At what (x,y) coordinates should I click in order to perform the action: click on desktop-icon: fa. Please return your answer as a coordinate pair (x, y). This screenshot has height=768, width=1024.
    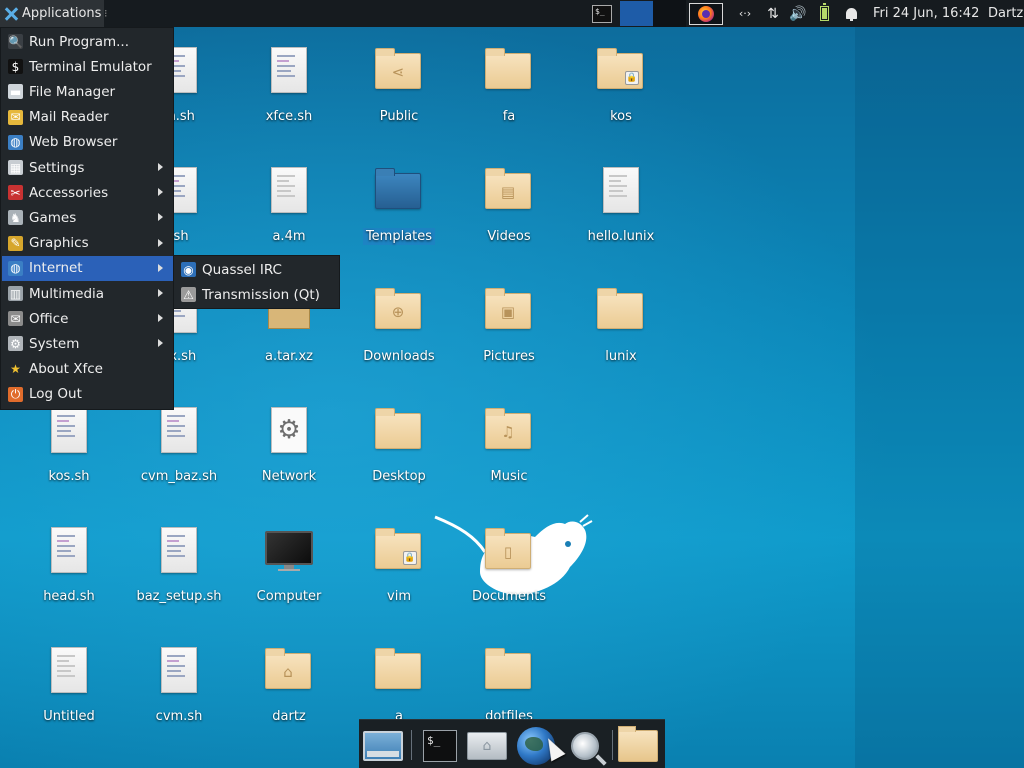
    Looking at the image, I should click on (509, 102).